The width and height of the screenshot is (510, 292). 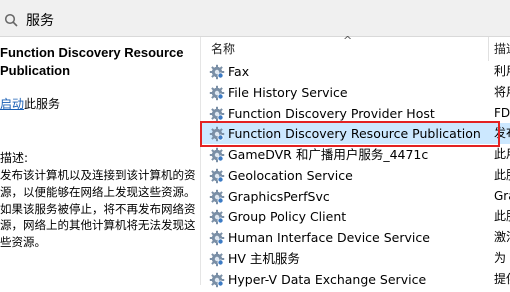 I want to click on selected-service-title: Function Discovery Resource Publication, so click(x=92, y=61).